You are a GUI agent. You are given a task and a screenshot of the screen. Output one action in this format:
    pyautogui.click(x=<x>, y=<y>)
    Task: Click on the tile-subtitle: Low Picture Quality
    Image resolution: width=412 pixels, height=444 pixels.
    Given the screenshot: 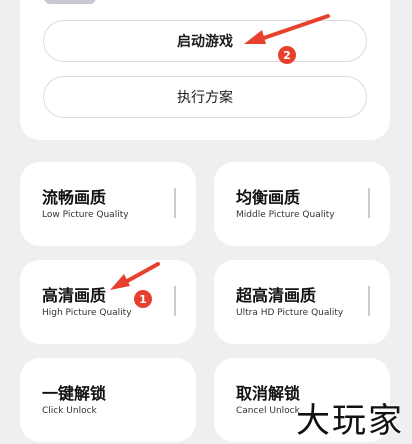 What is the action you would take?
    pyautogui.click(x=85, y=215)
    